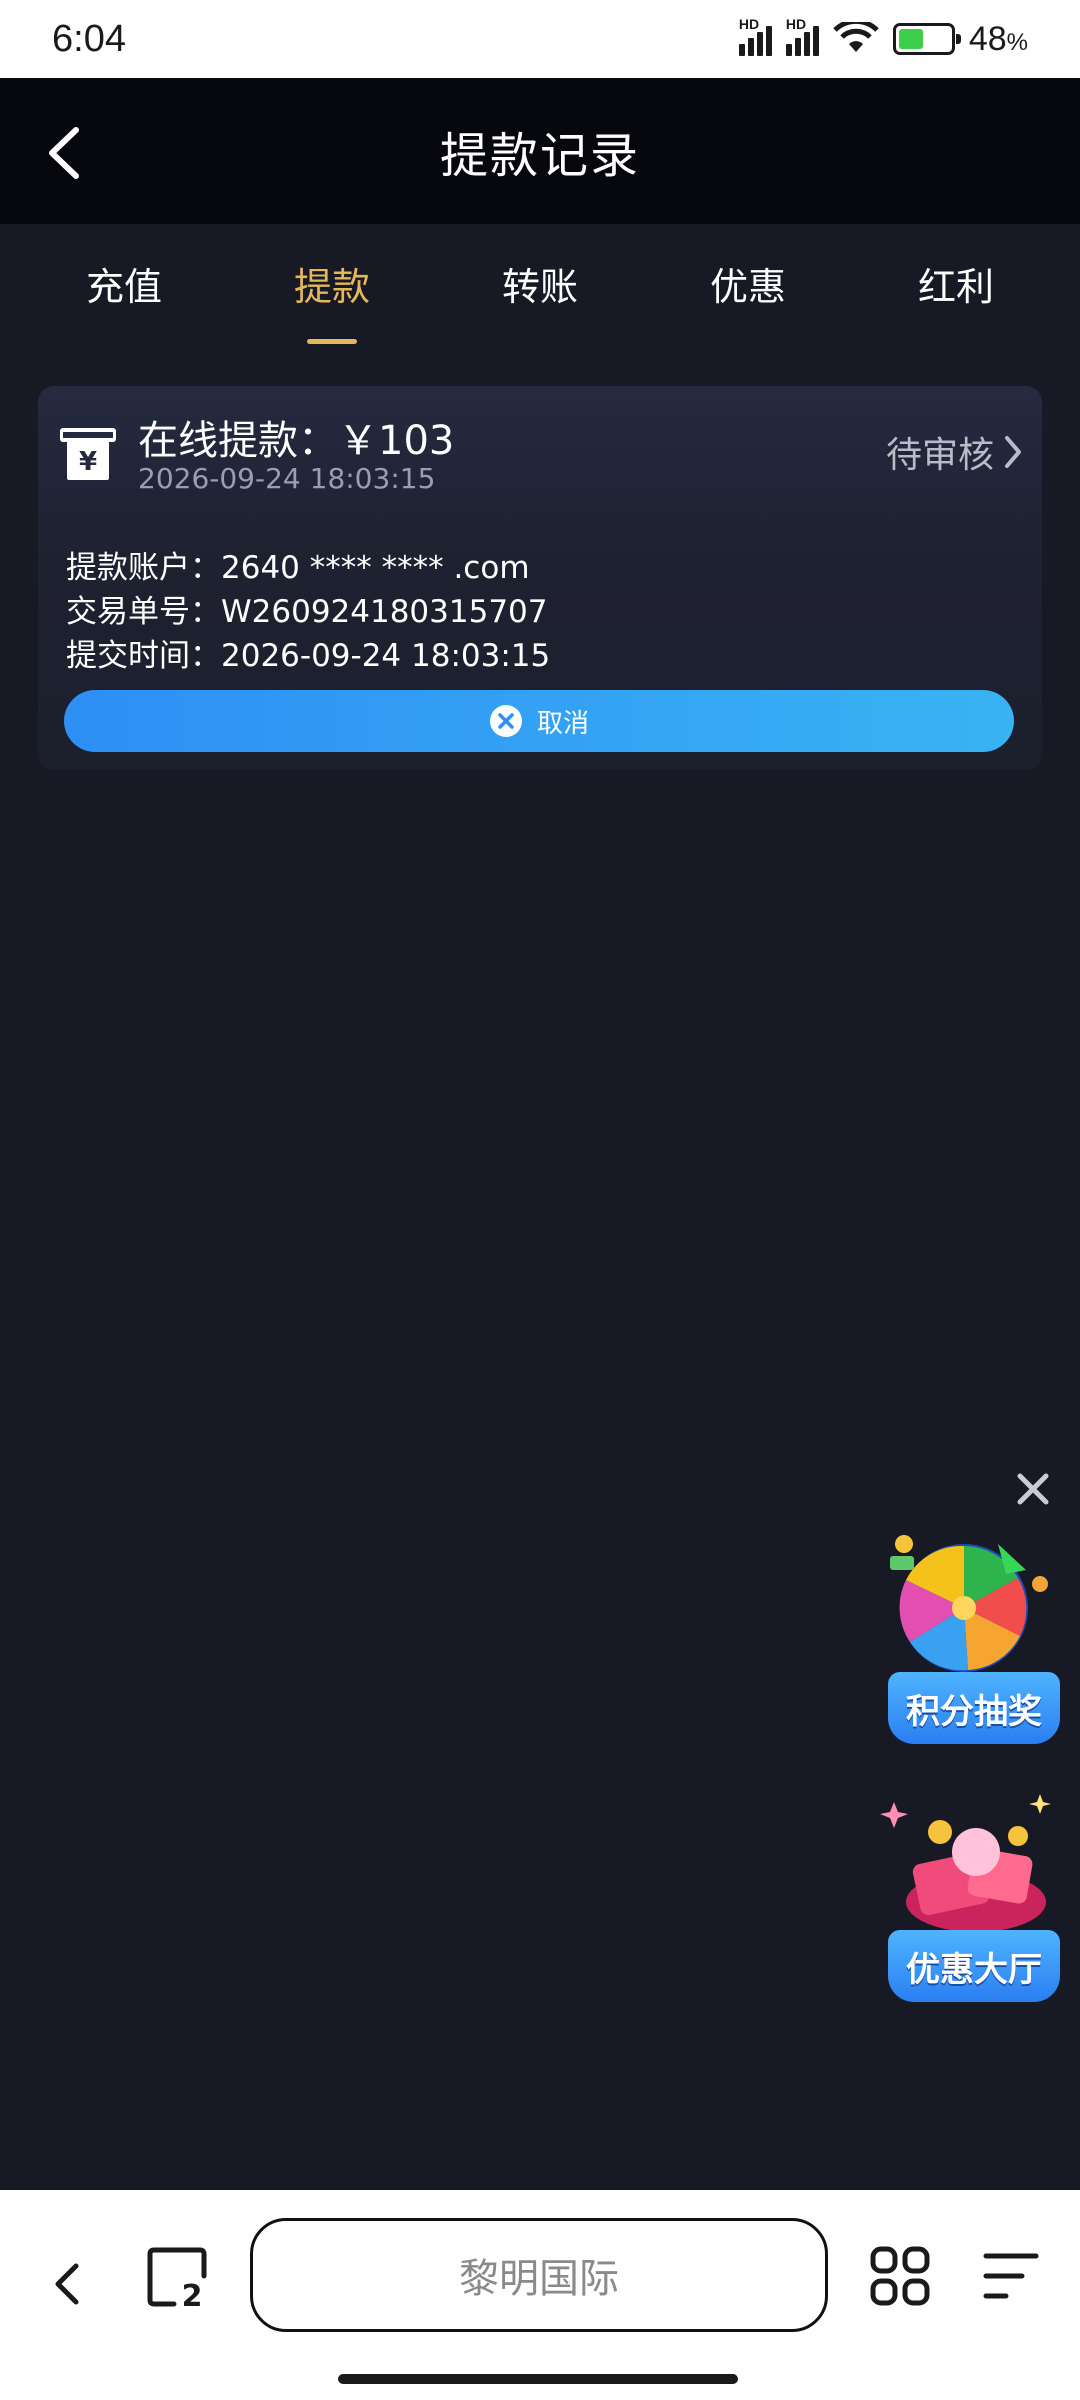 This screenshot has height=2400, width=1080. I want to click on tab-deposit: 充值, so click(124, 289).